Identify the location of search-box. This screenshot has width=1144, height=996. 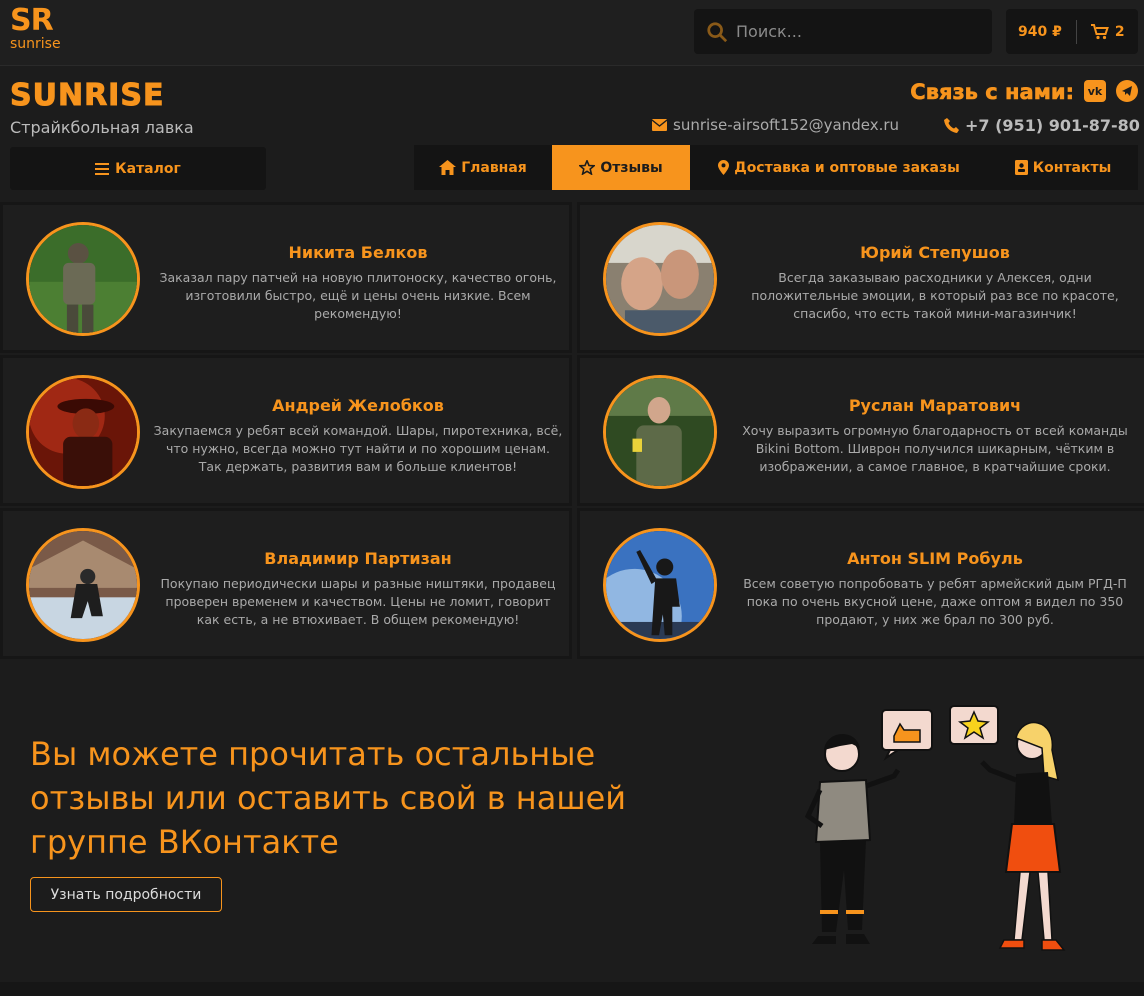
(843, 31).